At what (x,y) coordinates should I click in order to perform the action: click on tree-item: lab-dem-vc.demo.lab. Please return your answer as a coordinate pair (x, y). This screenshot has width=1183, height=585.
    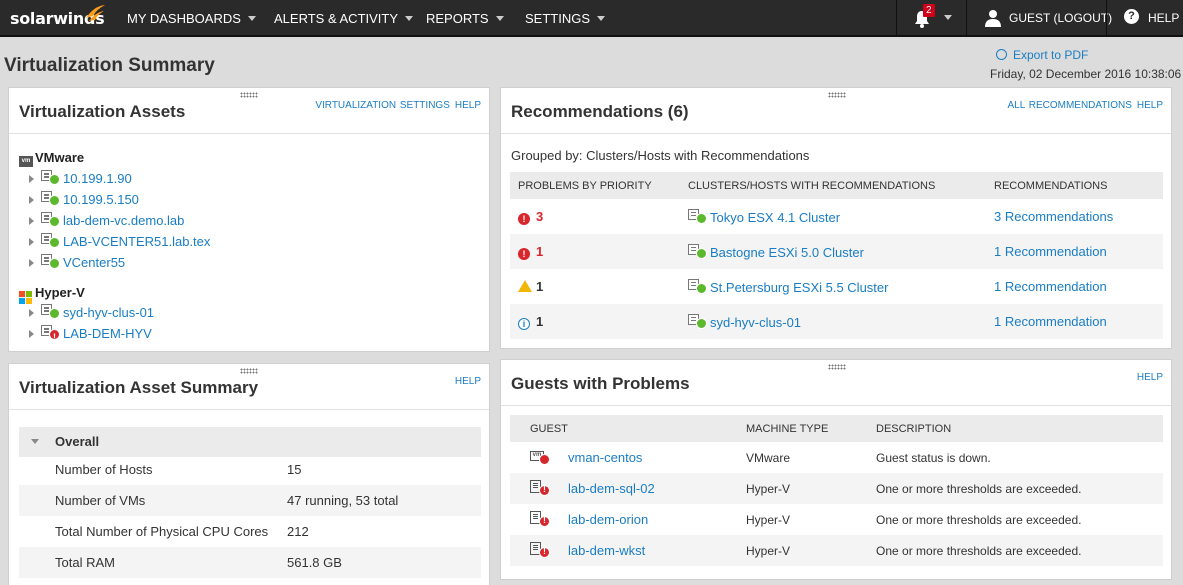
    Looking at the image, I should click on (106, 221).